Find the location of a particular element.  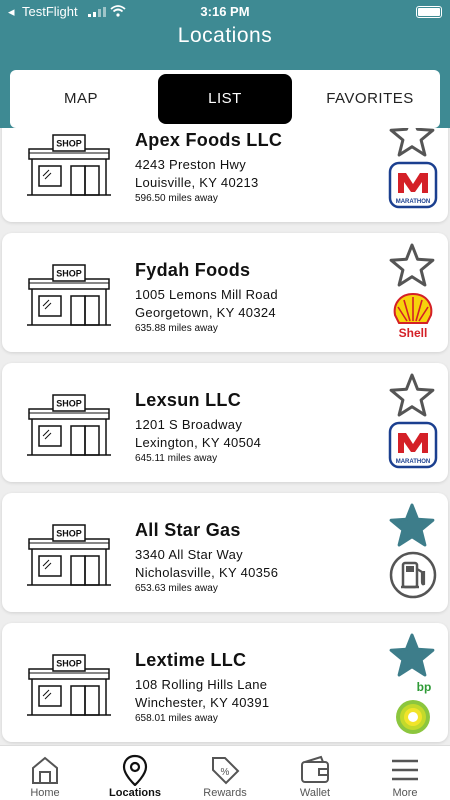

nav-locations: Locations is located at coordinates (135, 773).